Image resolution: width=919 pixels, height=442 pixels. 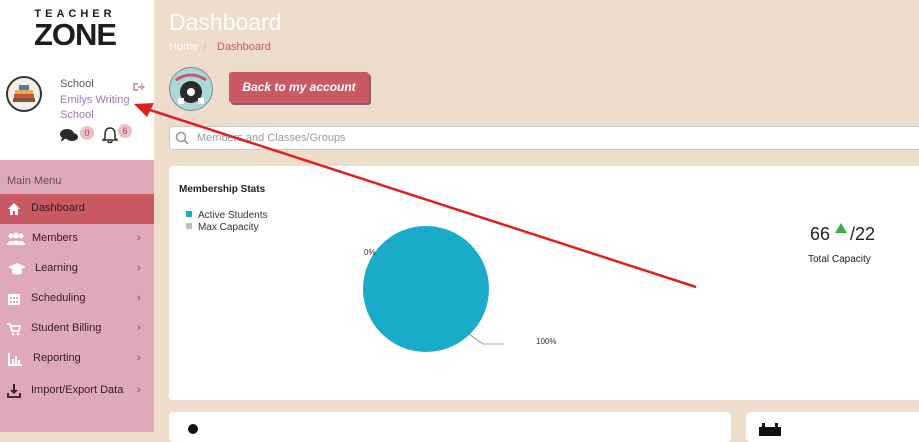 What do you see at coordinates (486, 339) in the screenshot?
I see `pie-leader-line` at bounding box center [486, 339].